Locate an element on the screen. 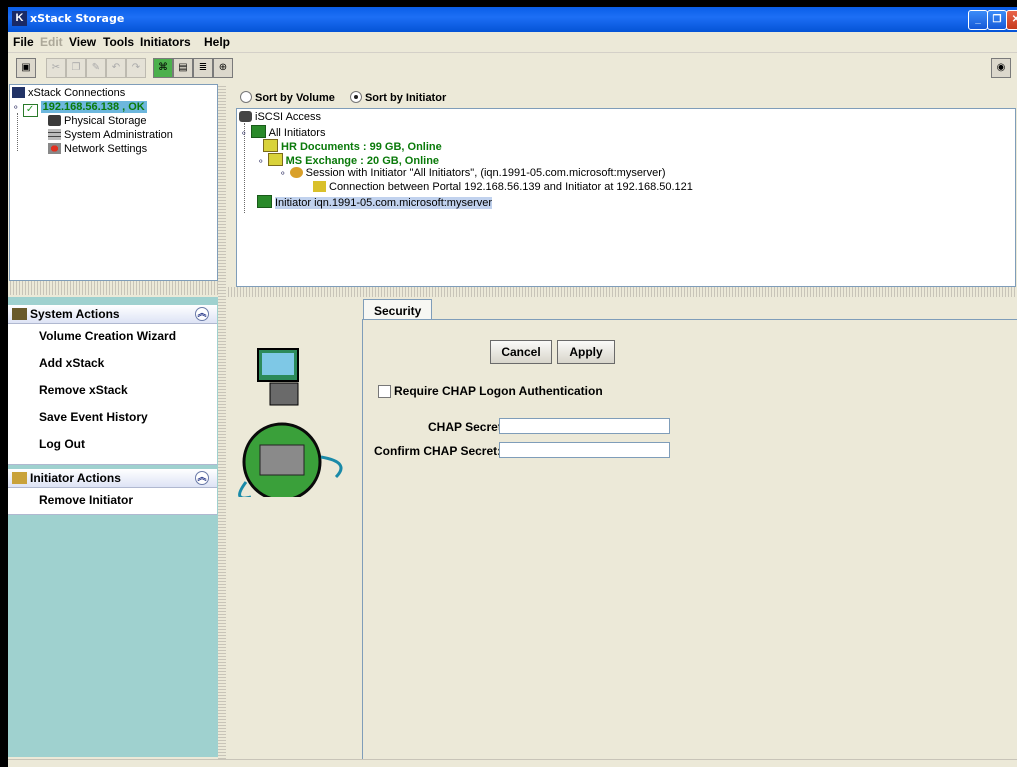 The height and width of the screenshot is (767, 1017). help-icon: ◉ is located at coordinates (1001, 68).